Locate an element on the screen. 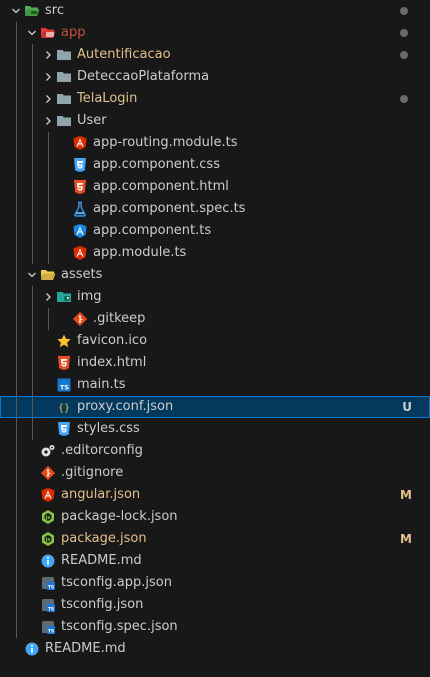 This screenshot has width=430, height=677. star-icon is located at coordinates (64, 341).